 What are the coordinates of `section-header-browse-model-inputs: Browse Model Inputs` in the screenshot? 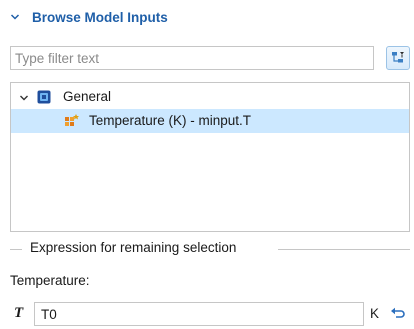 It's located at (89, 17).